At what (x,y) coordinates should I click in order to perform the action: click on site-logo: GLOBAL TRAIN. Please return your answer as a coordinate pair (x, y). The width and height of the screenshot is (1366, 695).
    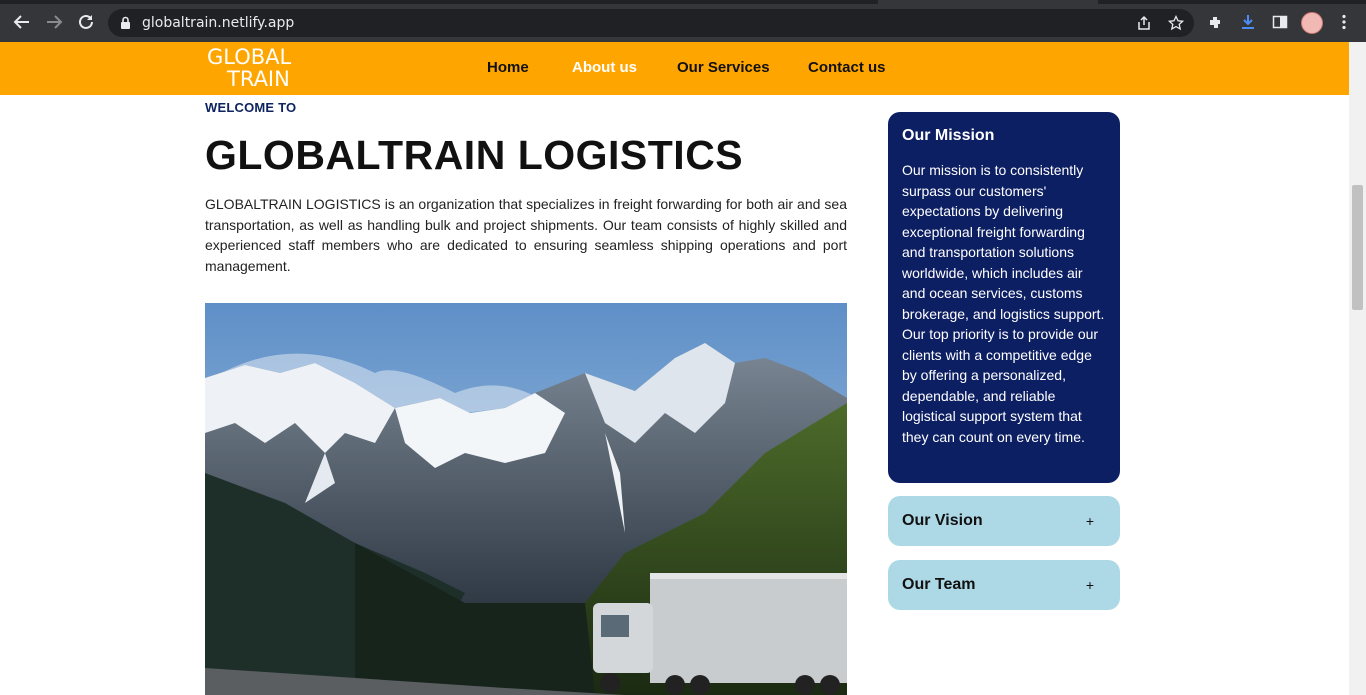
    Looking at the image, I should click on (252, 68).